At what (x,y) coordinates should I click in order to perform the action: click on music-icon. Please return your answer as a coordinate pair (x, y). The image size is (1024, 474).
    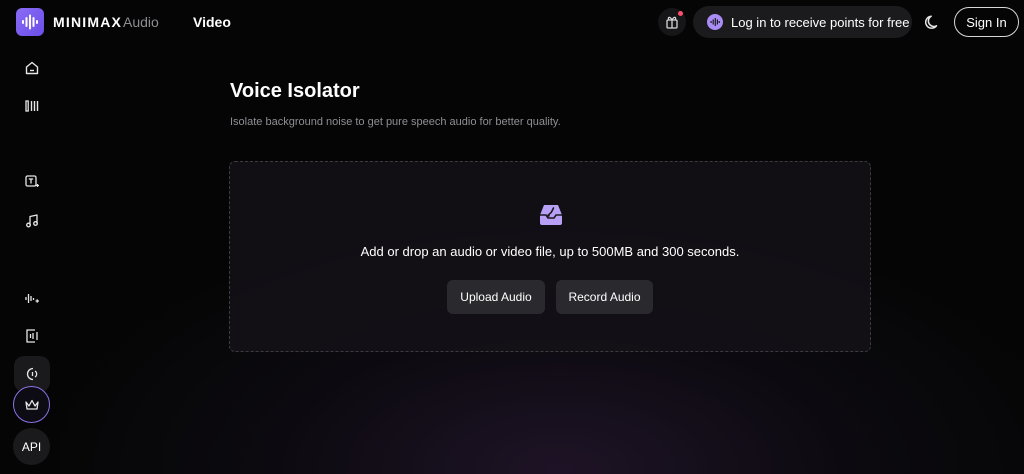
    Looking at the image, I should click on (32, 221).